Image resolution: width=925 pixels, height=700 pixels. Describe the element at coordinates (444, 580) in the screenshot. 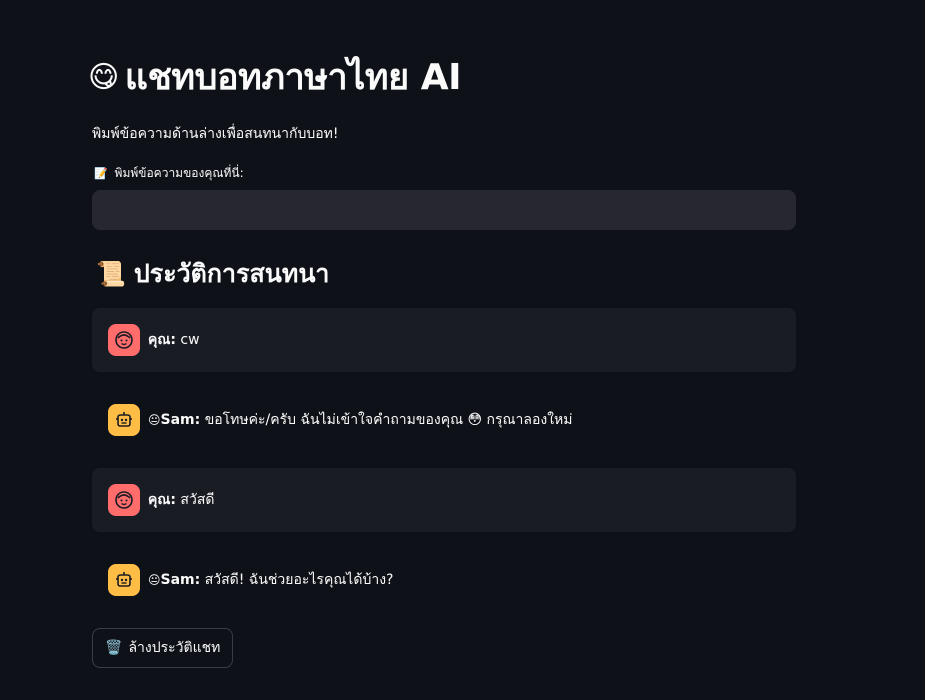

I see `chat-message-bot: 😐Sam: สวัสดี! ฉันช่วยอะไรคุณได้บ้าง?` at that location.